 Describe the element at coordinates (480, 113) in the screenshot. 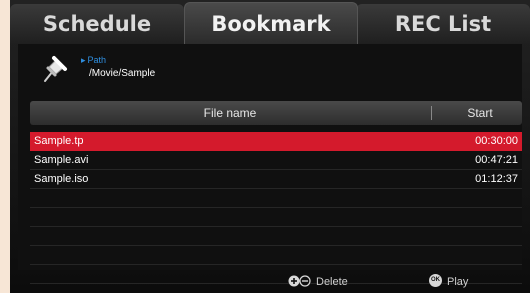

I see `column-header-start: Start` at that location.